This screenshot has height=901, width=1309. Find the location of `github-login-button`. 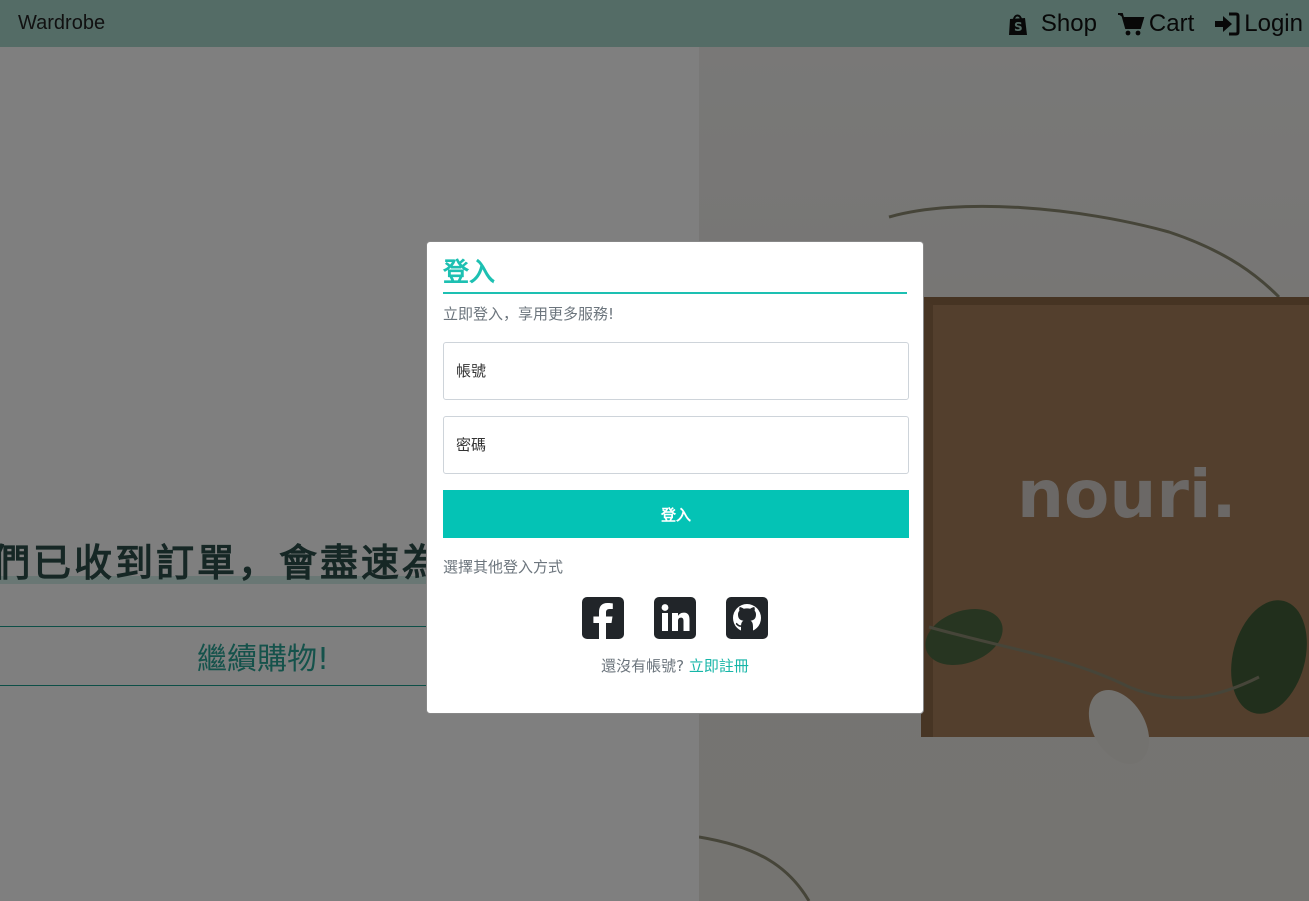

github-login-button is located at coordinates (747, 618).